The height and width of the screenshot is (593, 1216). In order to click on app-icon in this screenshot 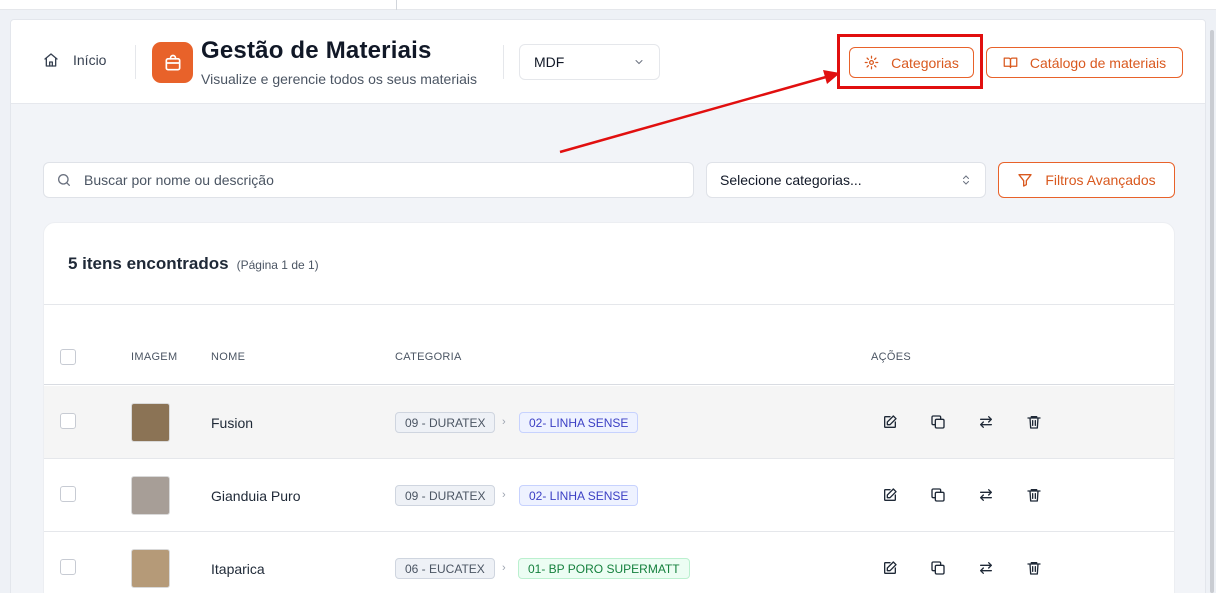, I will do `click(172, 62)`.